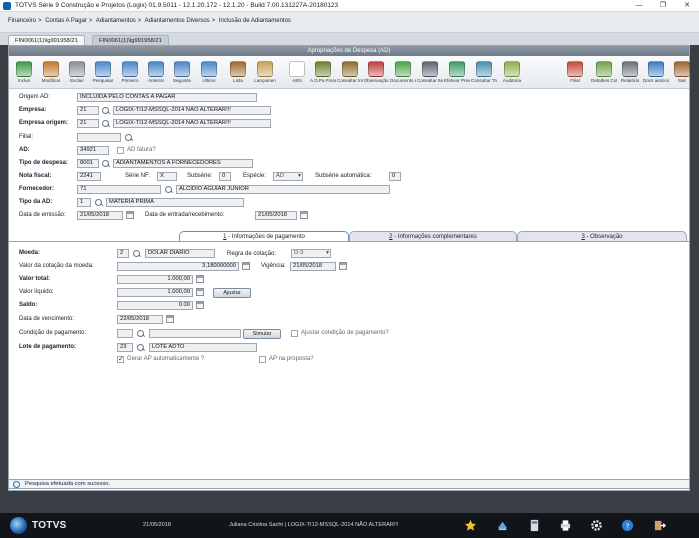 This screenshot has width=699, height=538. What do you see at coordinates (46, 40) in the screenshot?
I see `tab-fin0061-1: FIN0061(1)\lg991958/21` at bounding box center [46, 40].